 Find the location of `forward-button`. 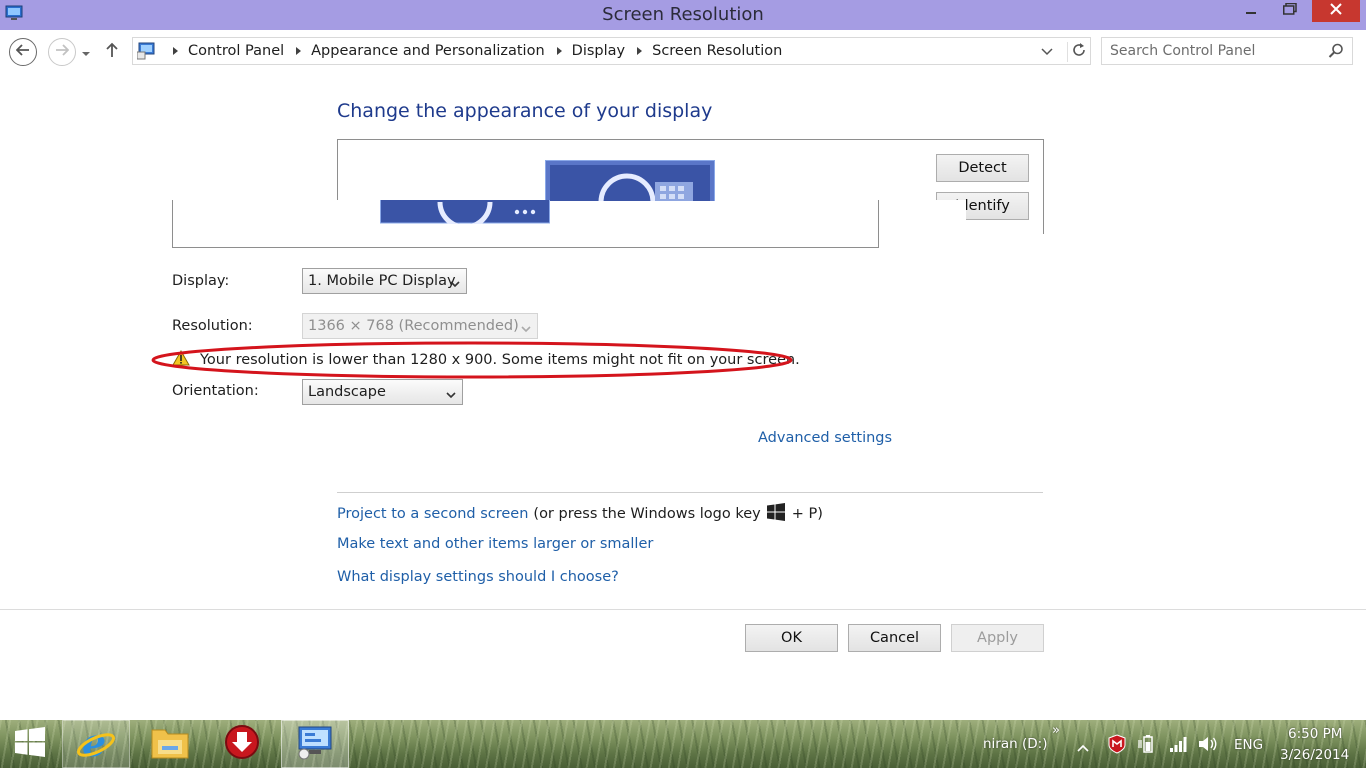

forward-button is located at coordinates (62, 52).